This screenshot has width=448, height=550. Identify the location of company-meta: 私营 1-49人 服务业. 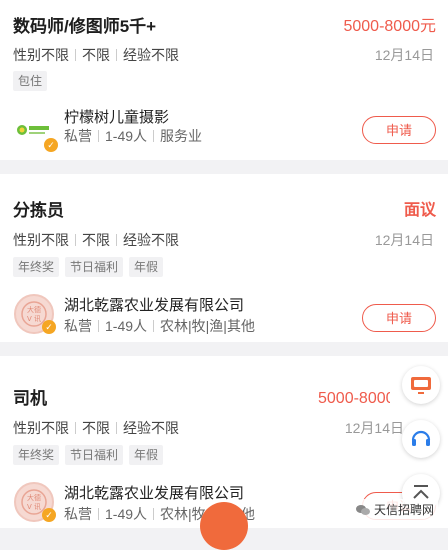
(133, 136).